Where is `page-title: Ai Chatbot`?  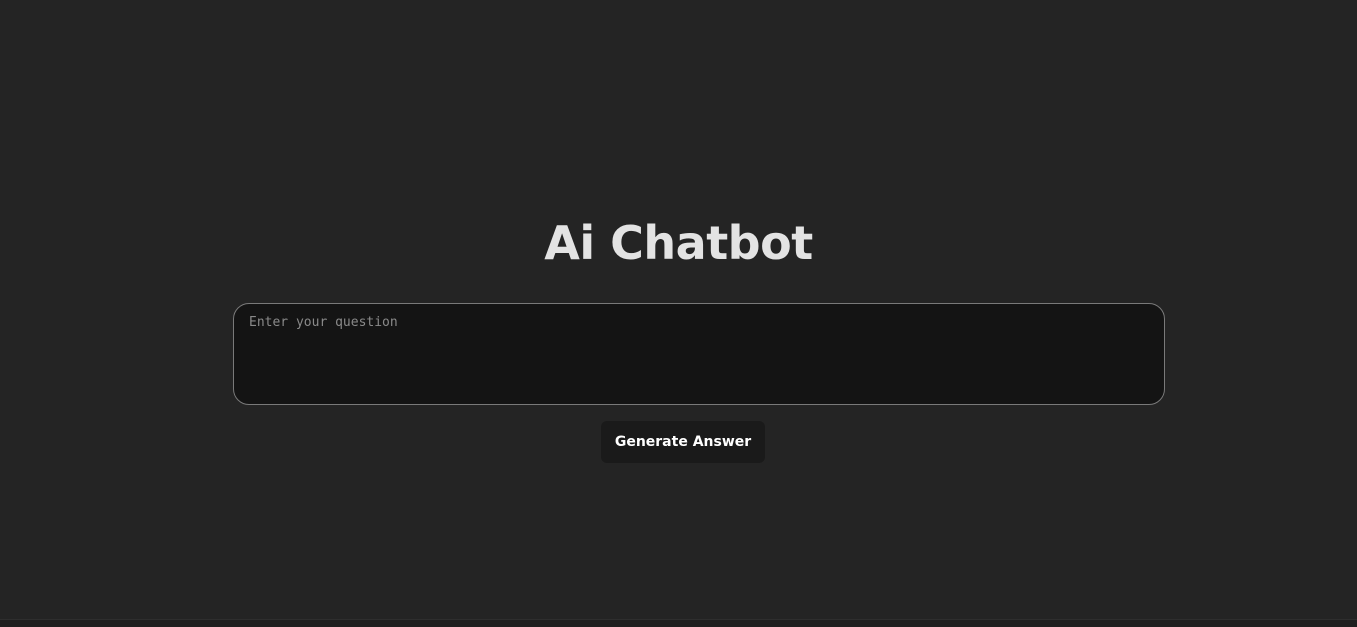 page-title: Ai Chatbot is located at coordinates (678, 243).